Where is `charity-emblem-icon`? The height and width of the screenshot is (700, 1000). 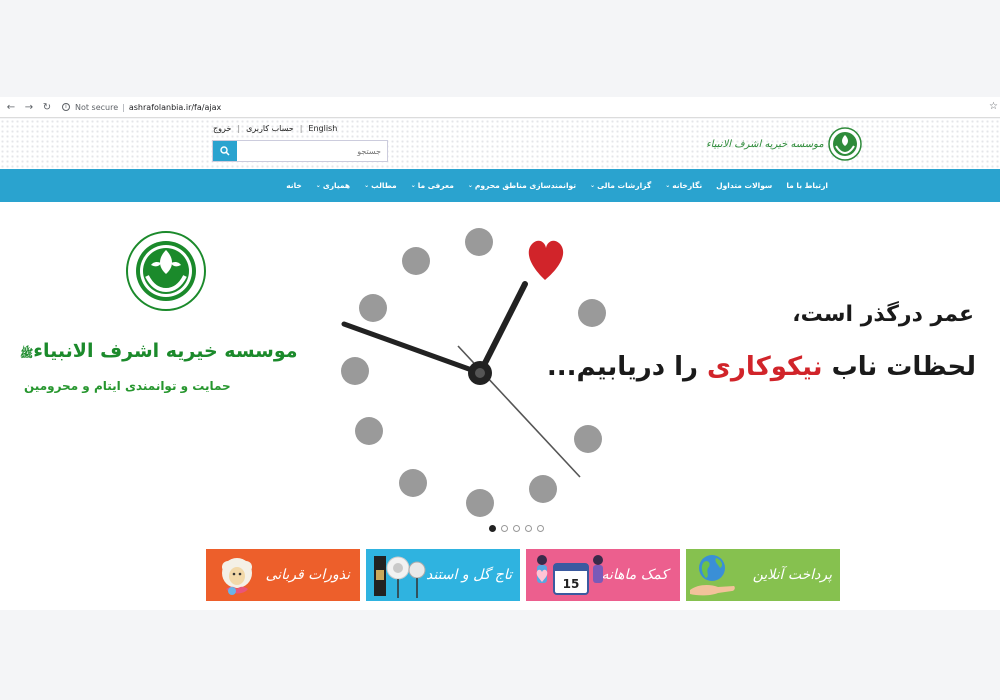
charity-emblem-icon is located at coordinates (166, 271).